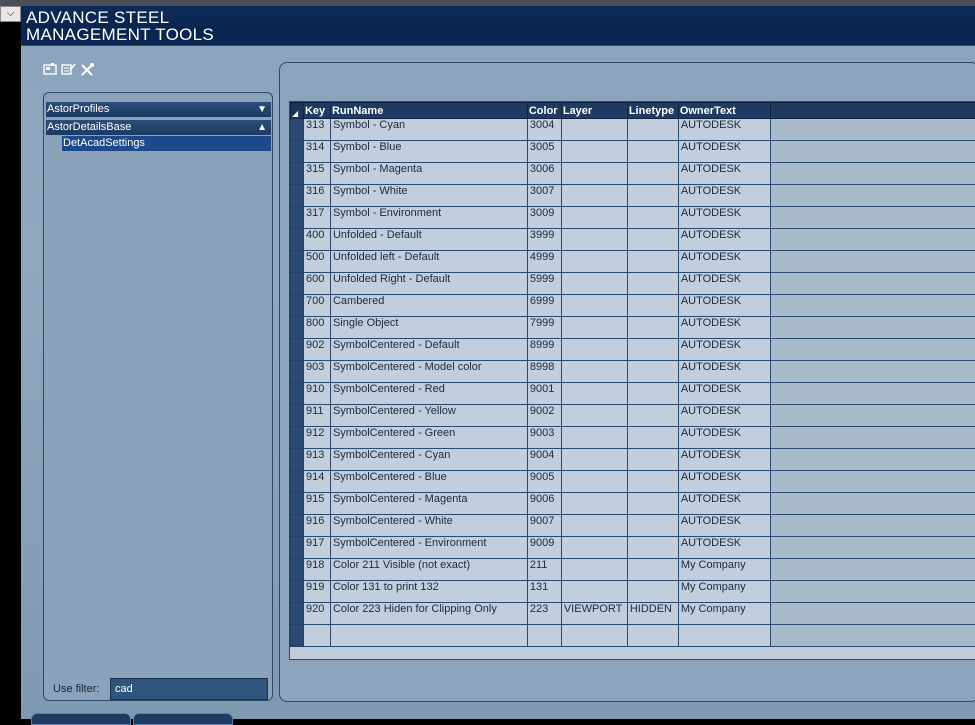 The height and width of the screenshot is (725, 975). What do you see at coordinates (428, 328) in the screenshot?
I see `cell-runname: Single Object` at bounding box center [428, 328].